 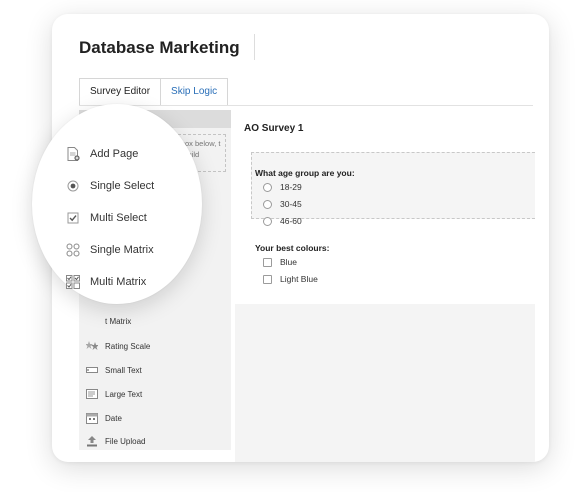 I want to click on sidebar-item-file-upload: File Upload, so click(x=115, y=441).